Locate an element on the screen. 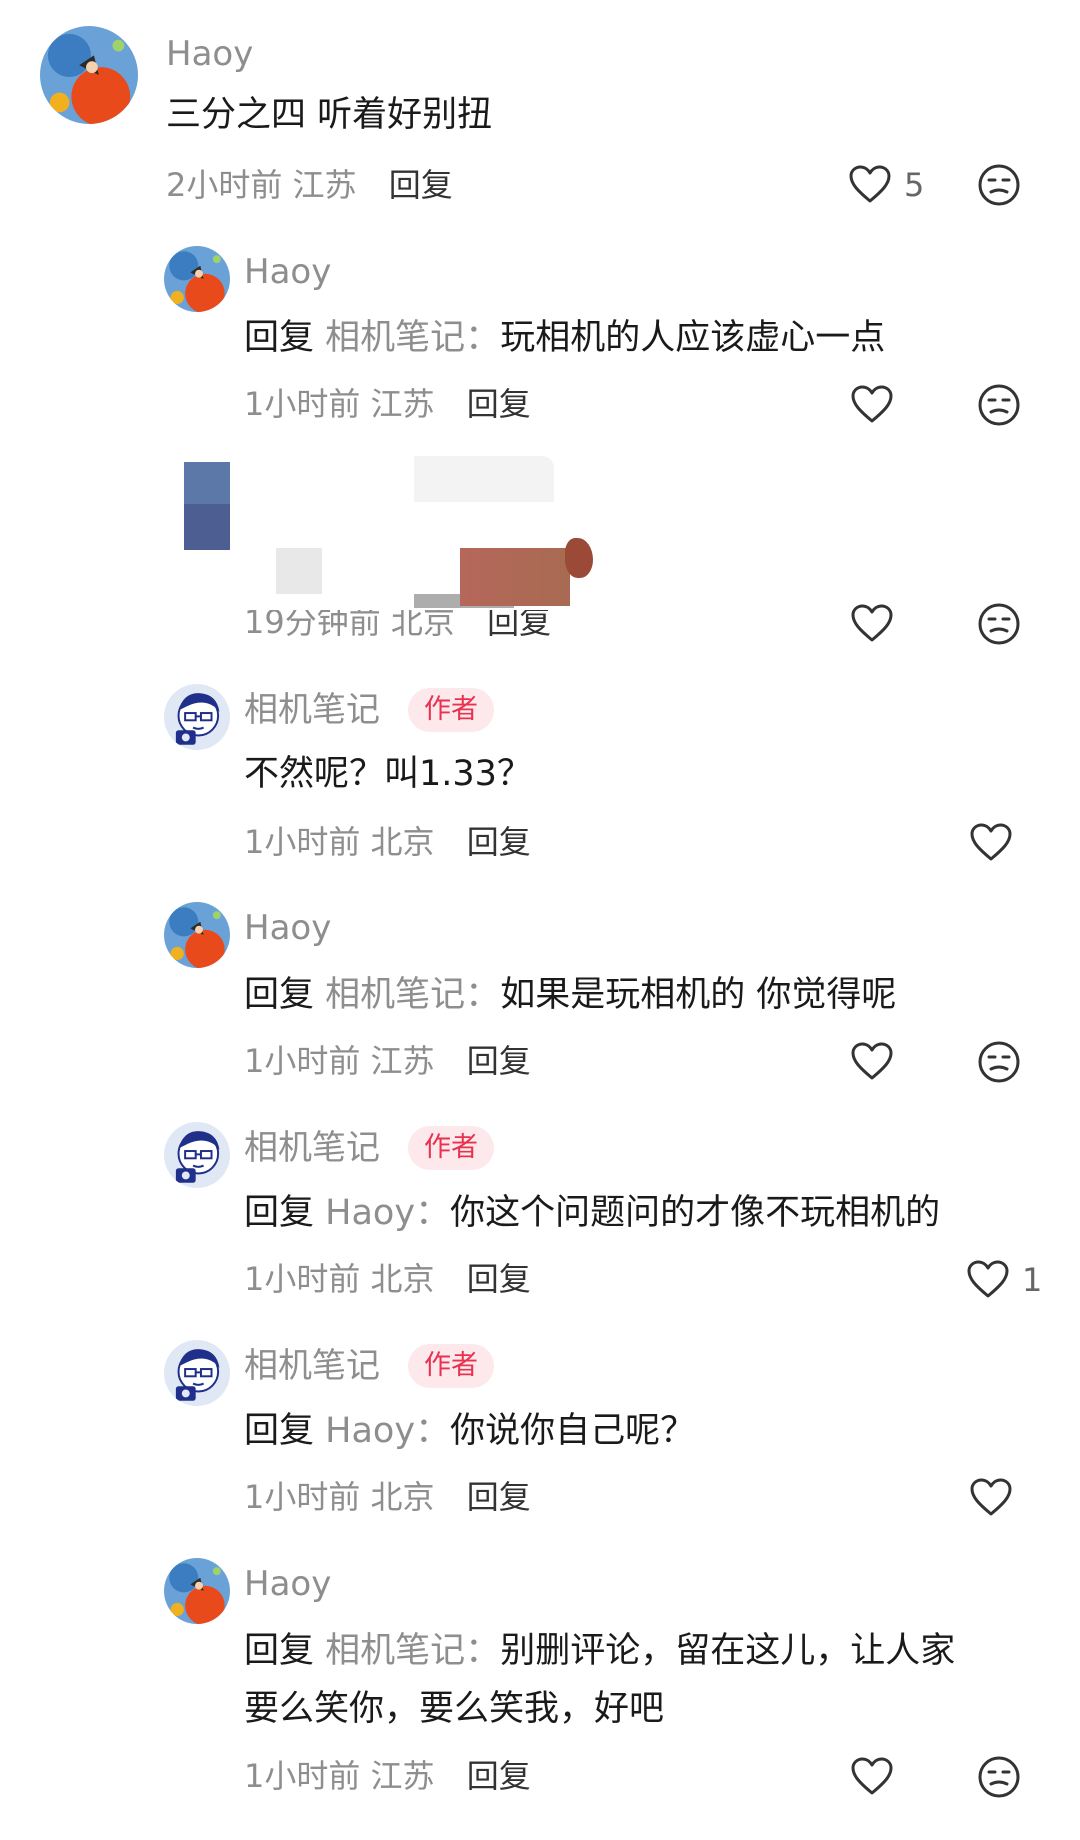 The width and height of the screenshot is (1080, 1840). reply-text: 回复 相机笔记：如果是玩相机的 你觉得呢 is located at coordinates (639, 995).